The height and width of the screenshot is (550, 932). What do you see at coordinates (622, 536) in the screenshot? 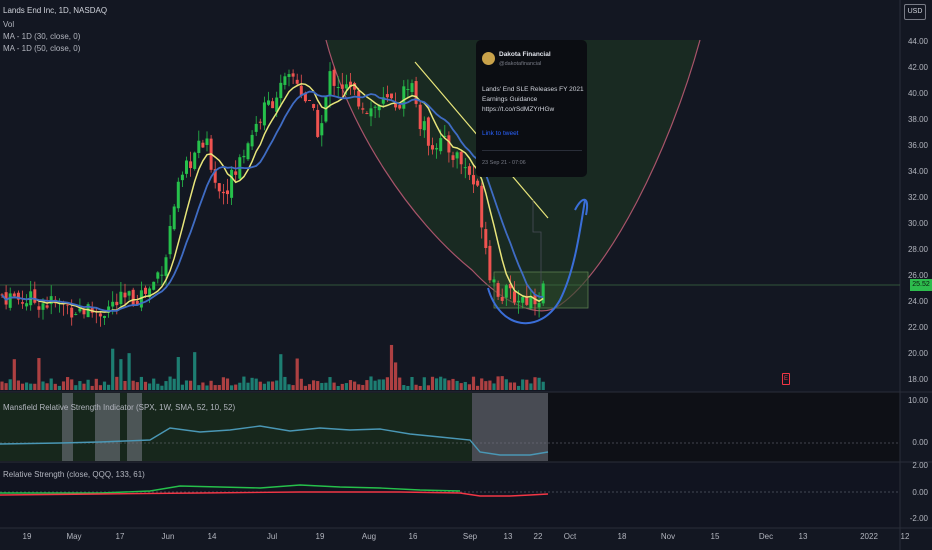
I see `time-tick: 18` at bounding box center [622, 536].